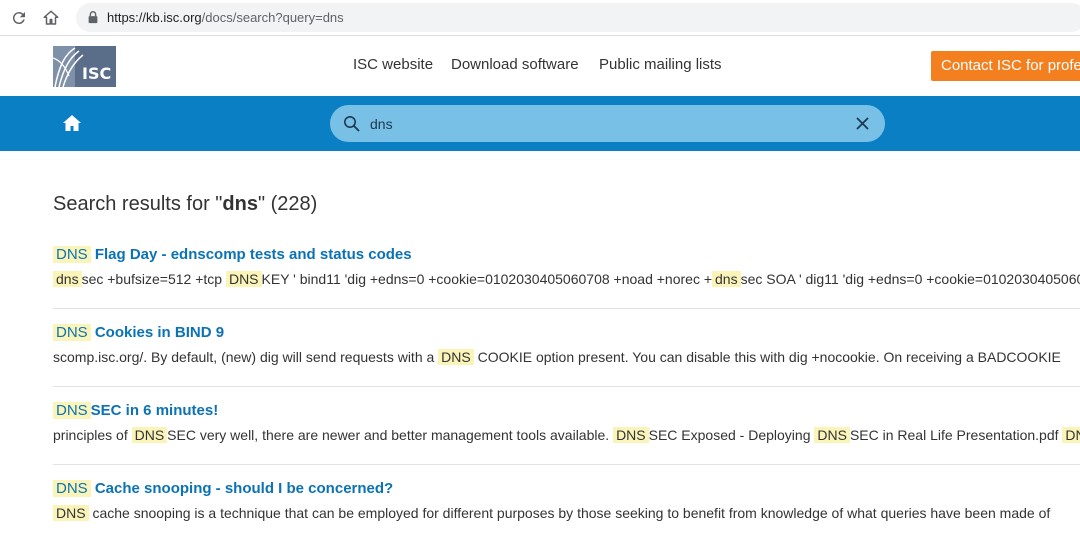 This screenshot has height=551, width=1080. What do you see at coordinates (731, 435) in the screenshot?
I see `result-snippet-text: SEC Exposed - Deploying` at bounding box center [731, 435].